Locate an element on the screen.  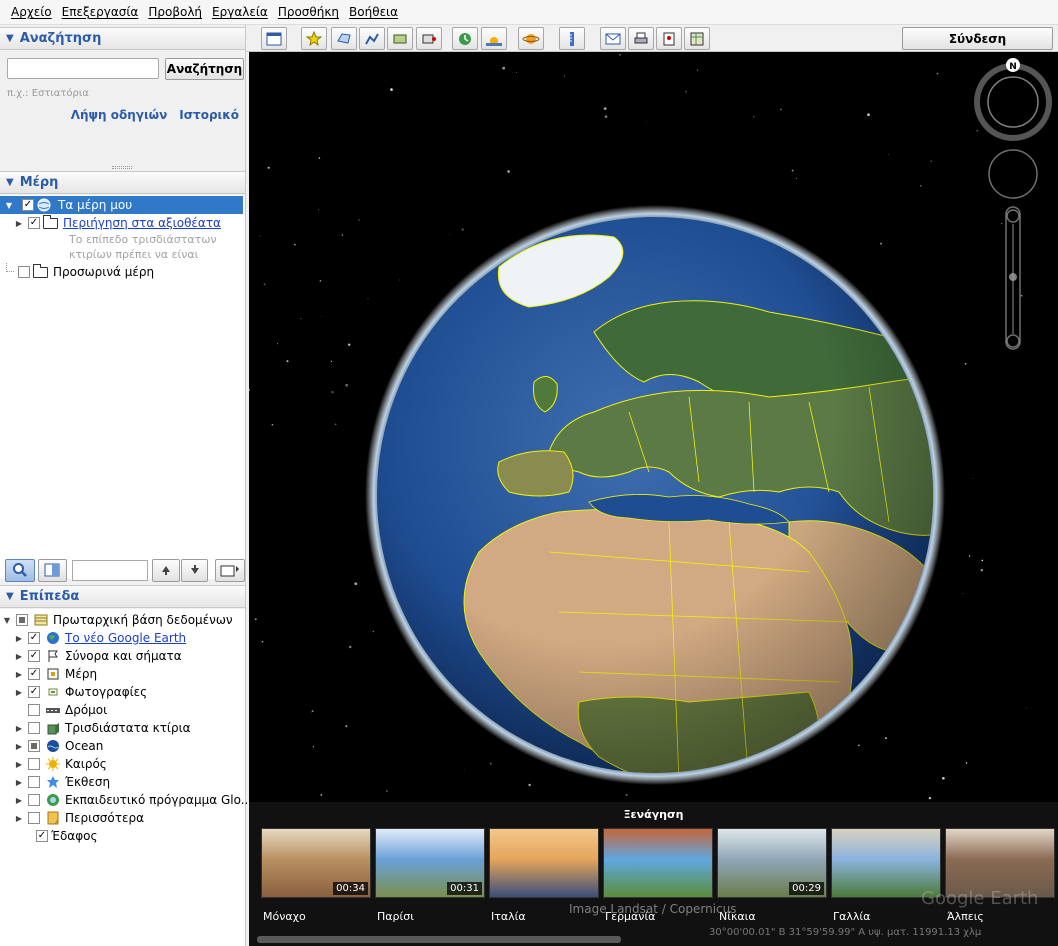
search-header-label: Αναζήτηση is located at coordinates (60, 38).